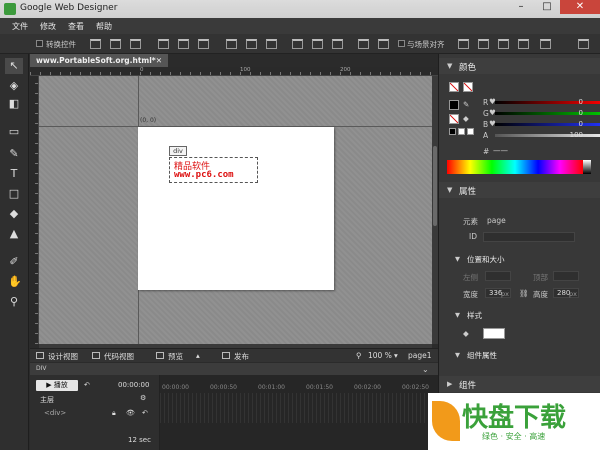 This screenshot has width=600, height=450. I want to click on default-colors-icon, so click(452, 131).